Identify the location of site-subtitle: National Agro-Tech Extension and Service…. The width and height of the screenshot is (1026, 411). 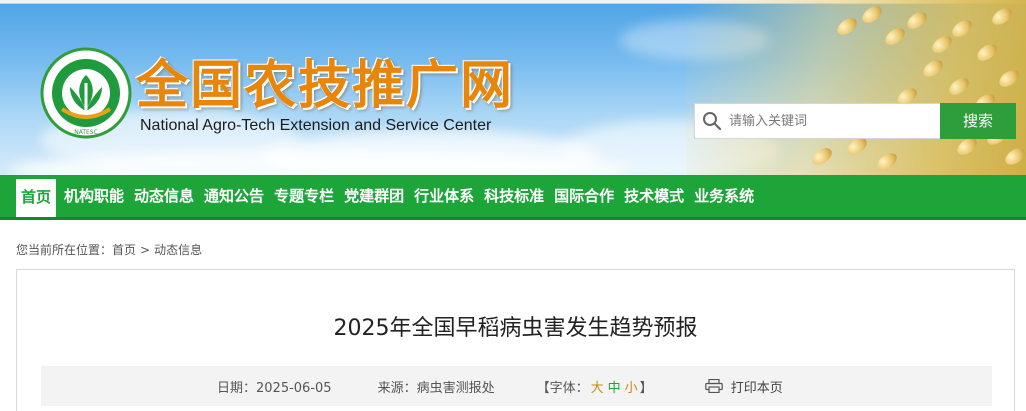
(316, 125).